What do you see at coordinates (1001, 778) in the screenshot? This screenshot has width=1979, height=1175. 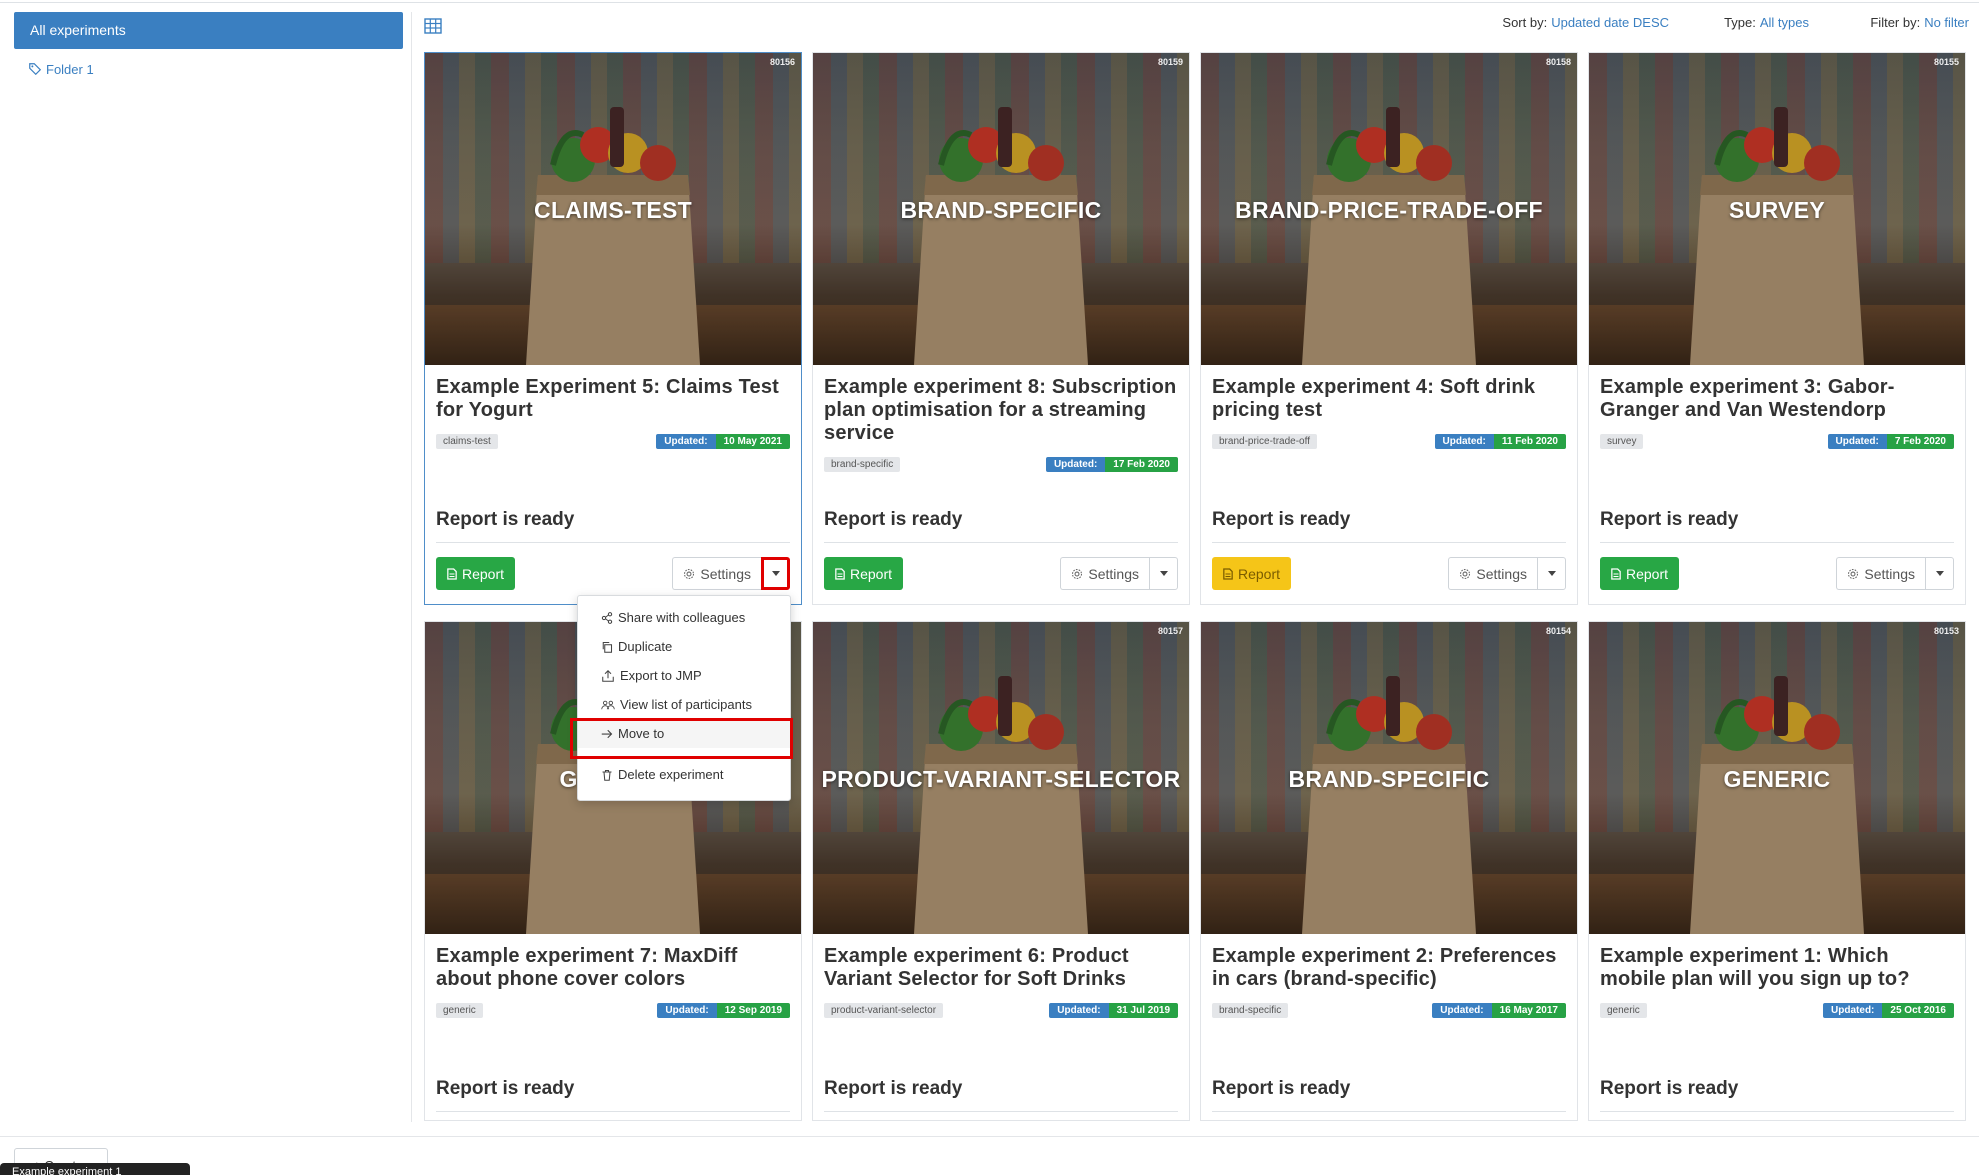 I see `card-image: 80157 PRODUCT-VARIANT-SELECTOR` at bounding box center [1001, 778].